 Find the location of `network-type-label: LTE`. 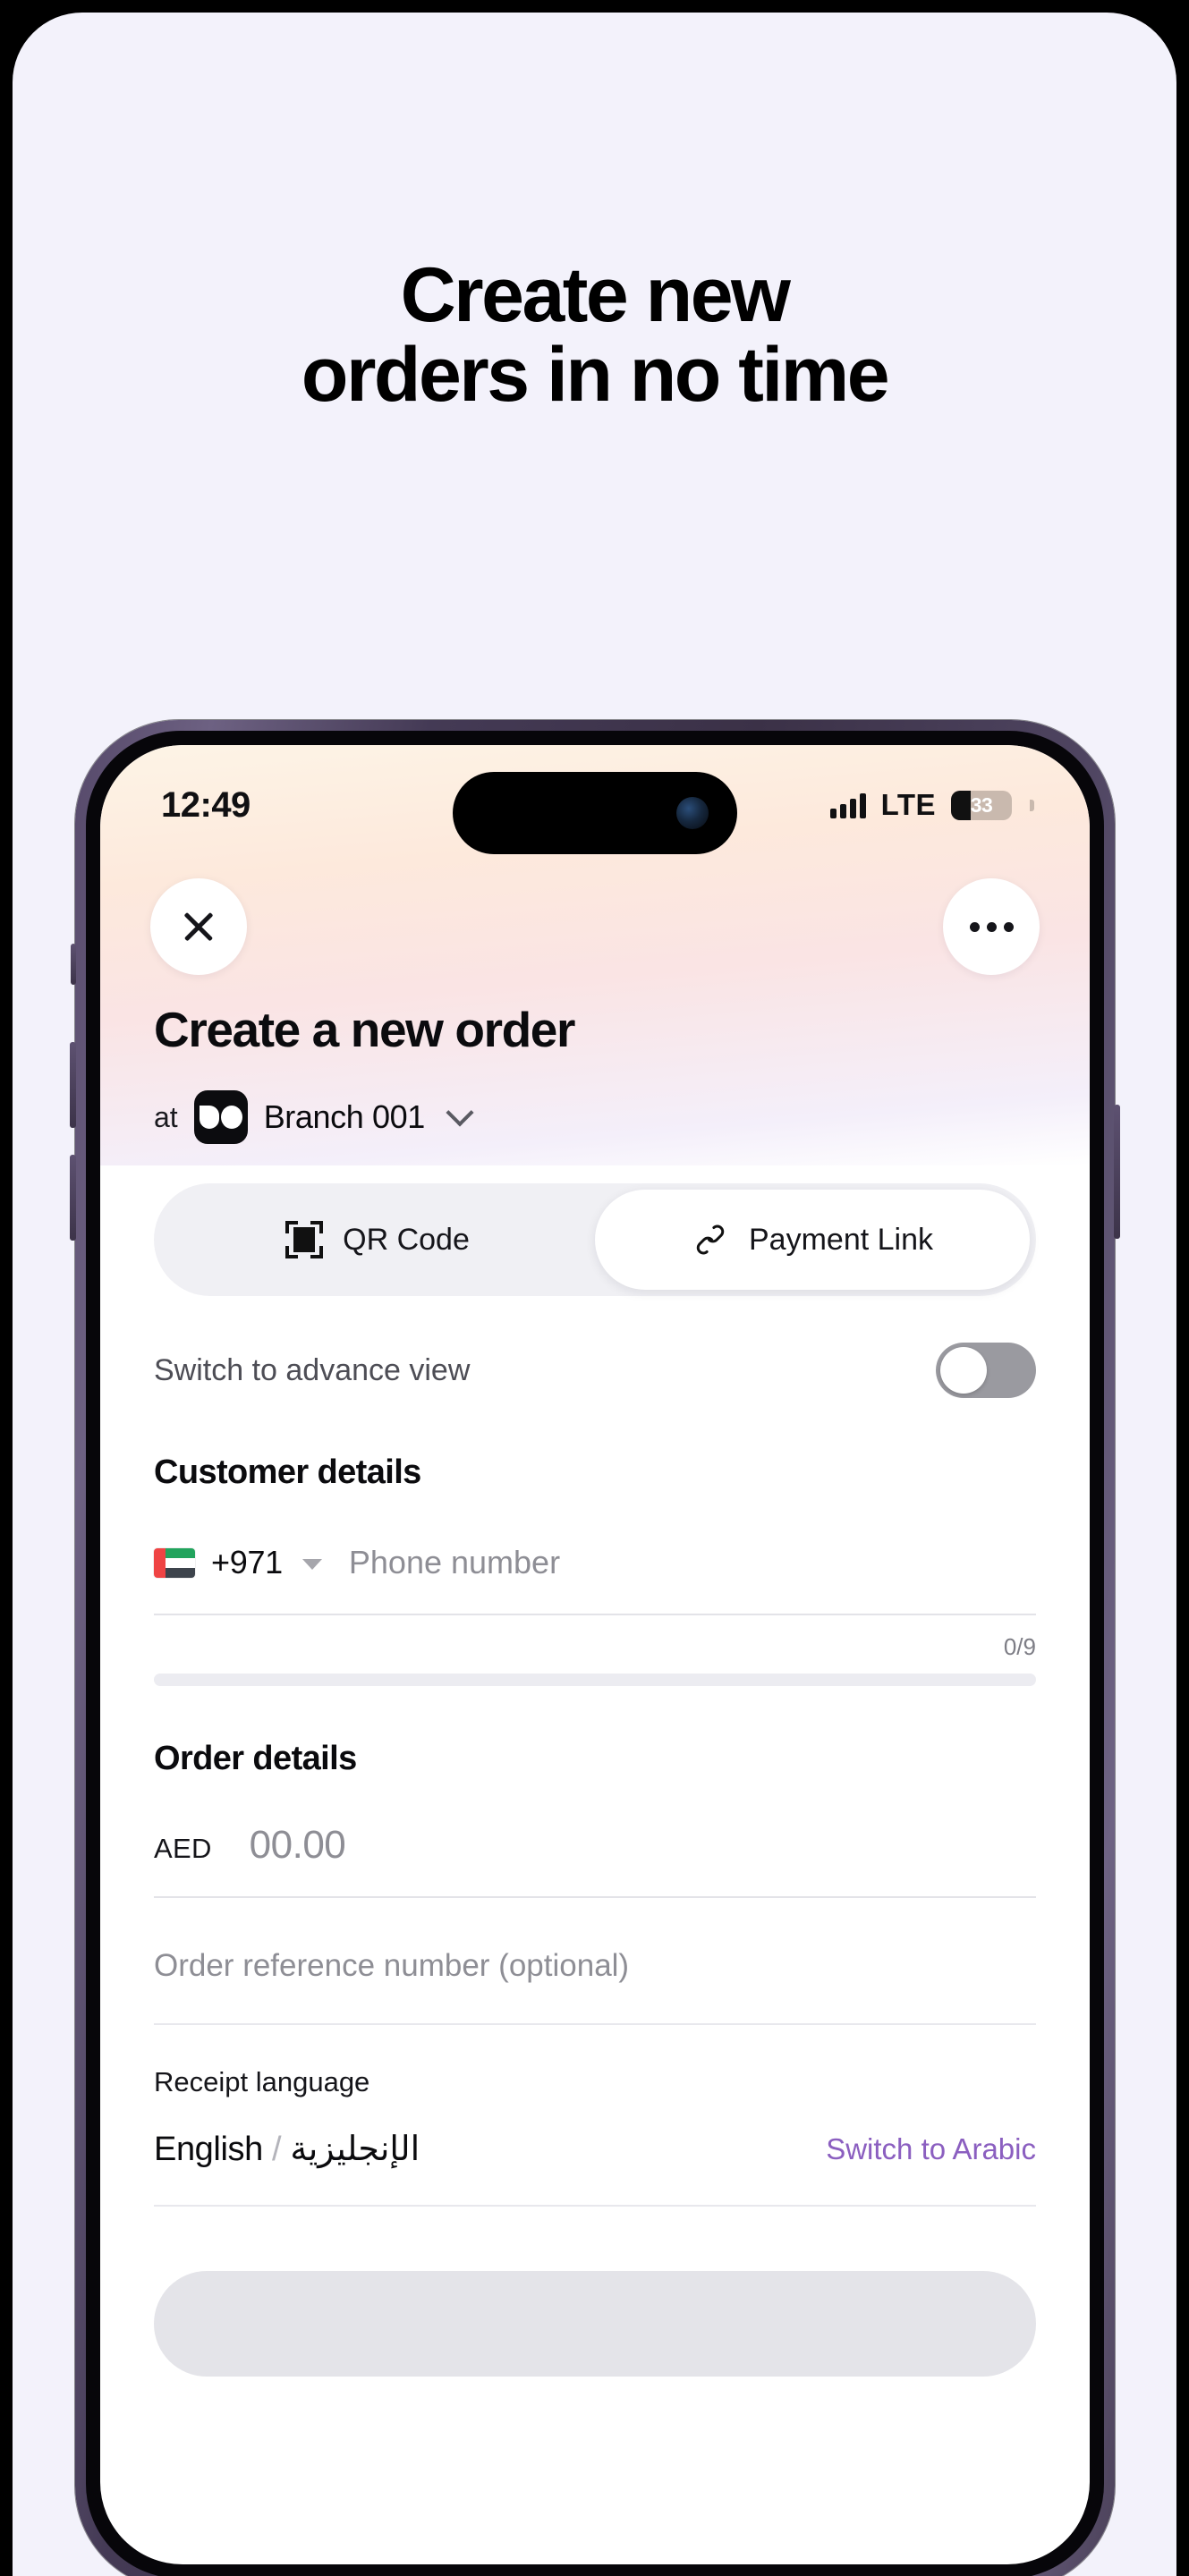

network-type-label: LTE is located at coordinates (908, 804).